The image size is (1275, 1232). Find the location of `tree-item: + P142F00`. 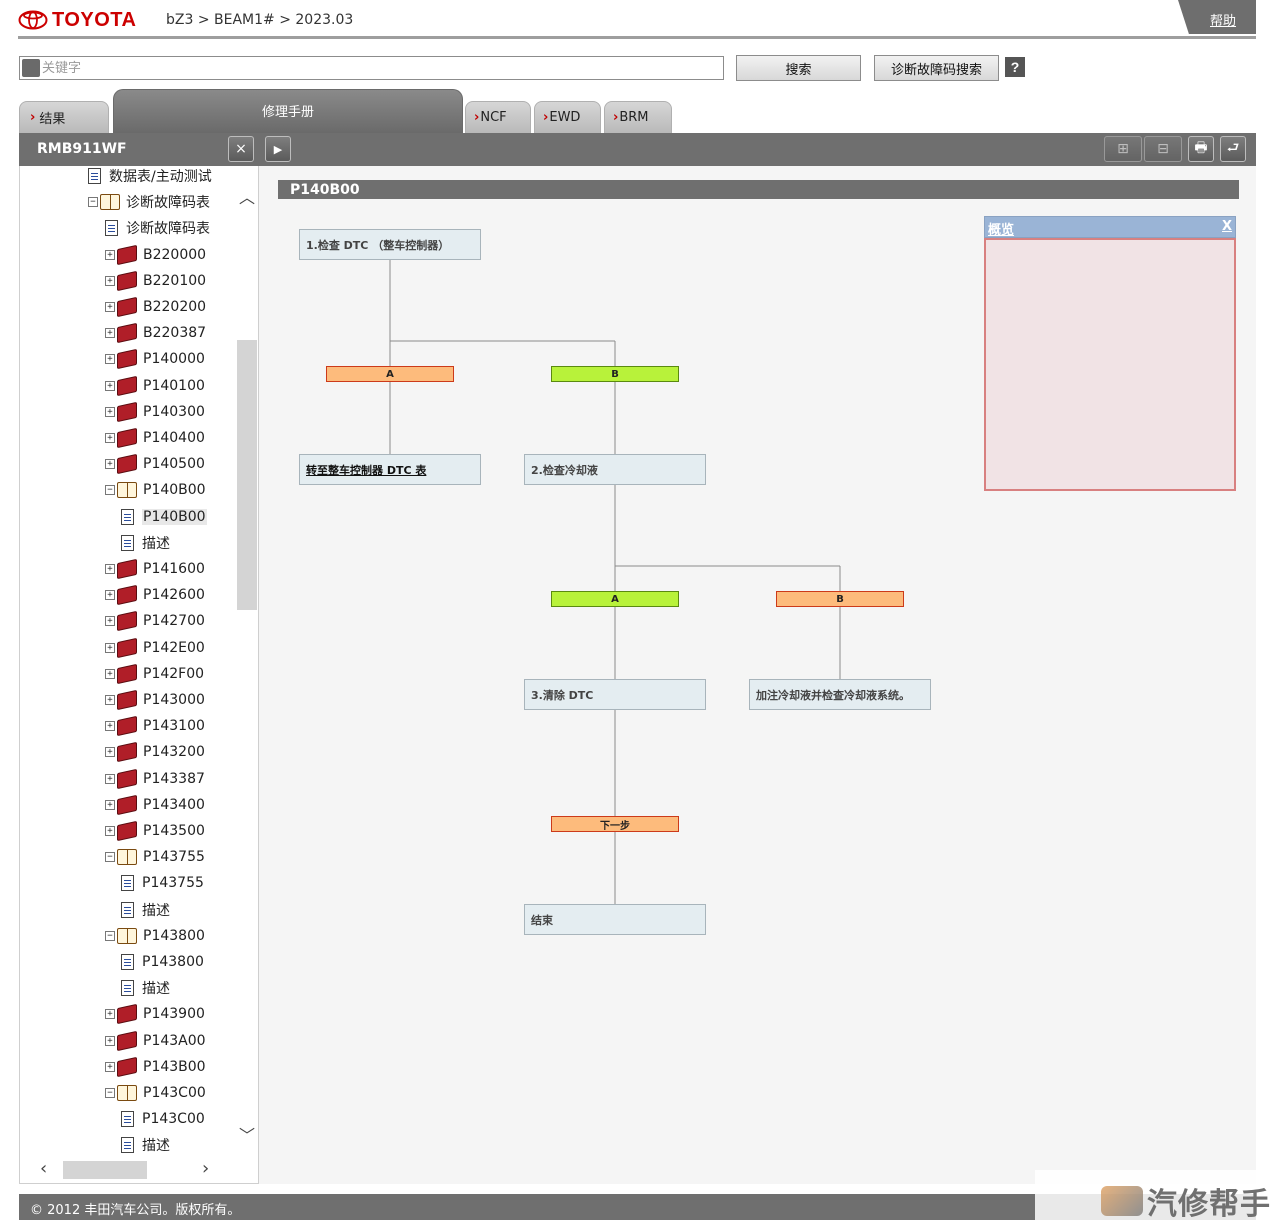

tree-item: + P142F00 is located at coordinates (154, 674).